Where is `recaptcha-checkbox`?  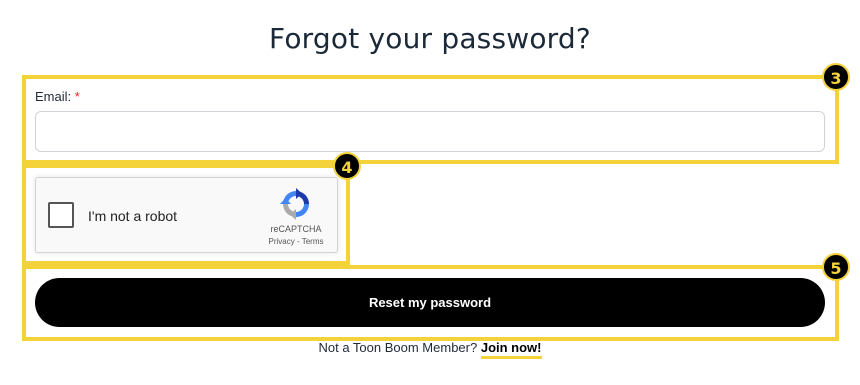
recaptcha-checkbox is located at coordinates (61, 215).